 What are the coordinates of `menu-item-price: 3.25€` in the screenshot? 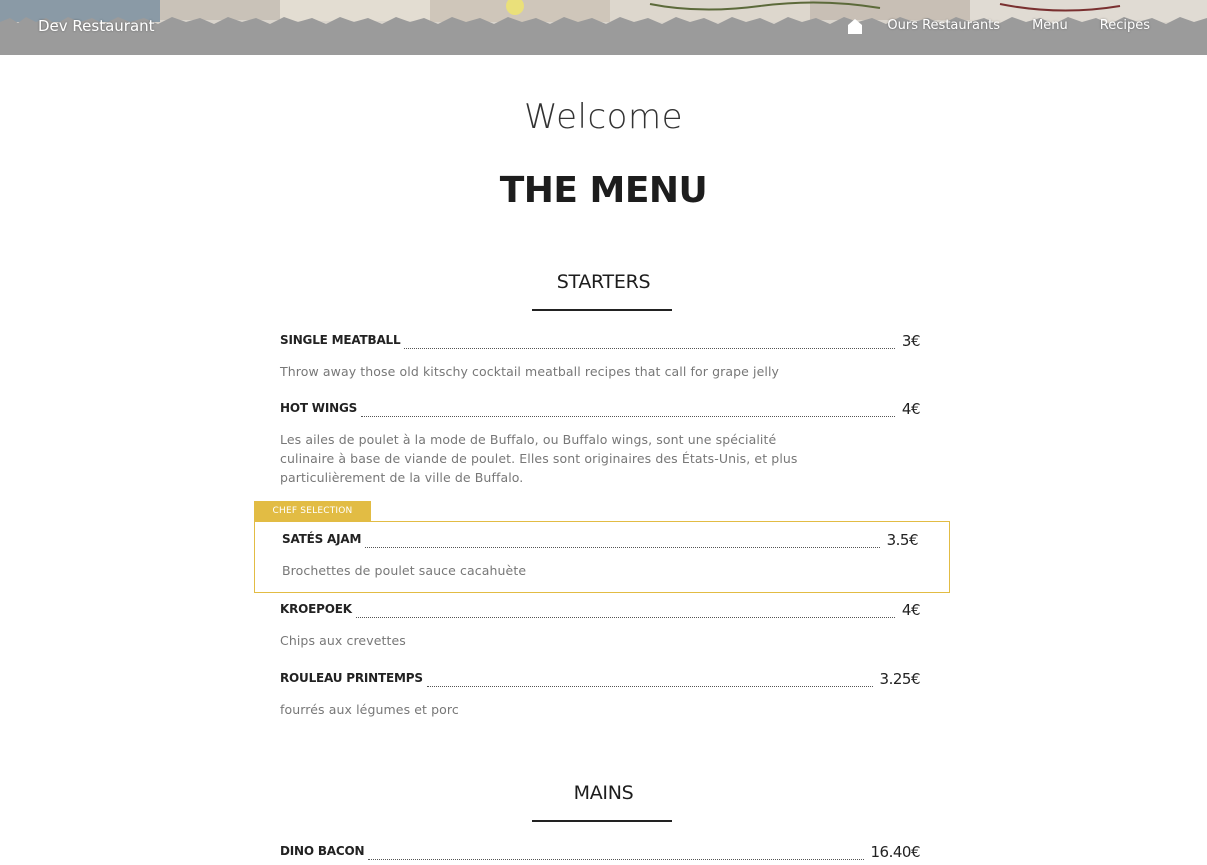 It's located at (900, 679).